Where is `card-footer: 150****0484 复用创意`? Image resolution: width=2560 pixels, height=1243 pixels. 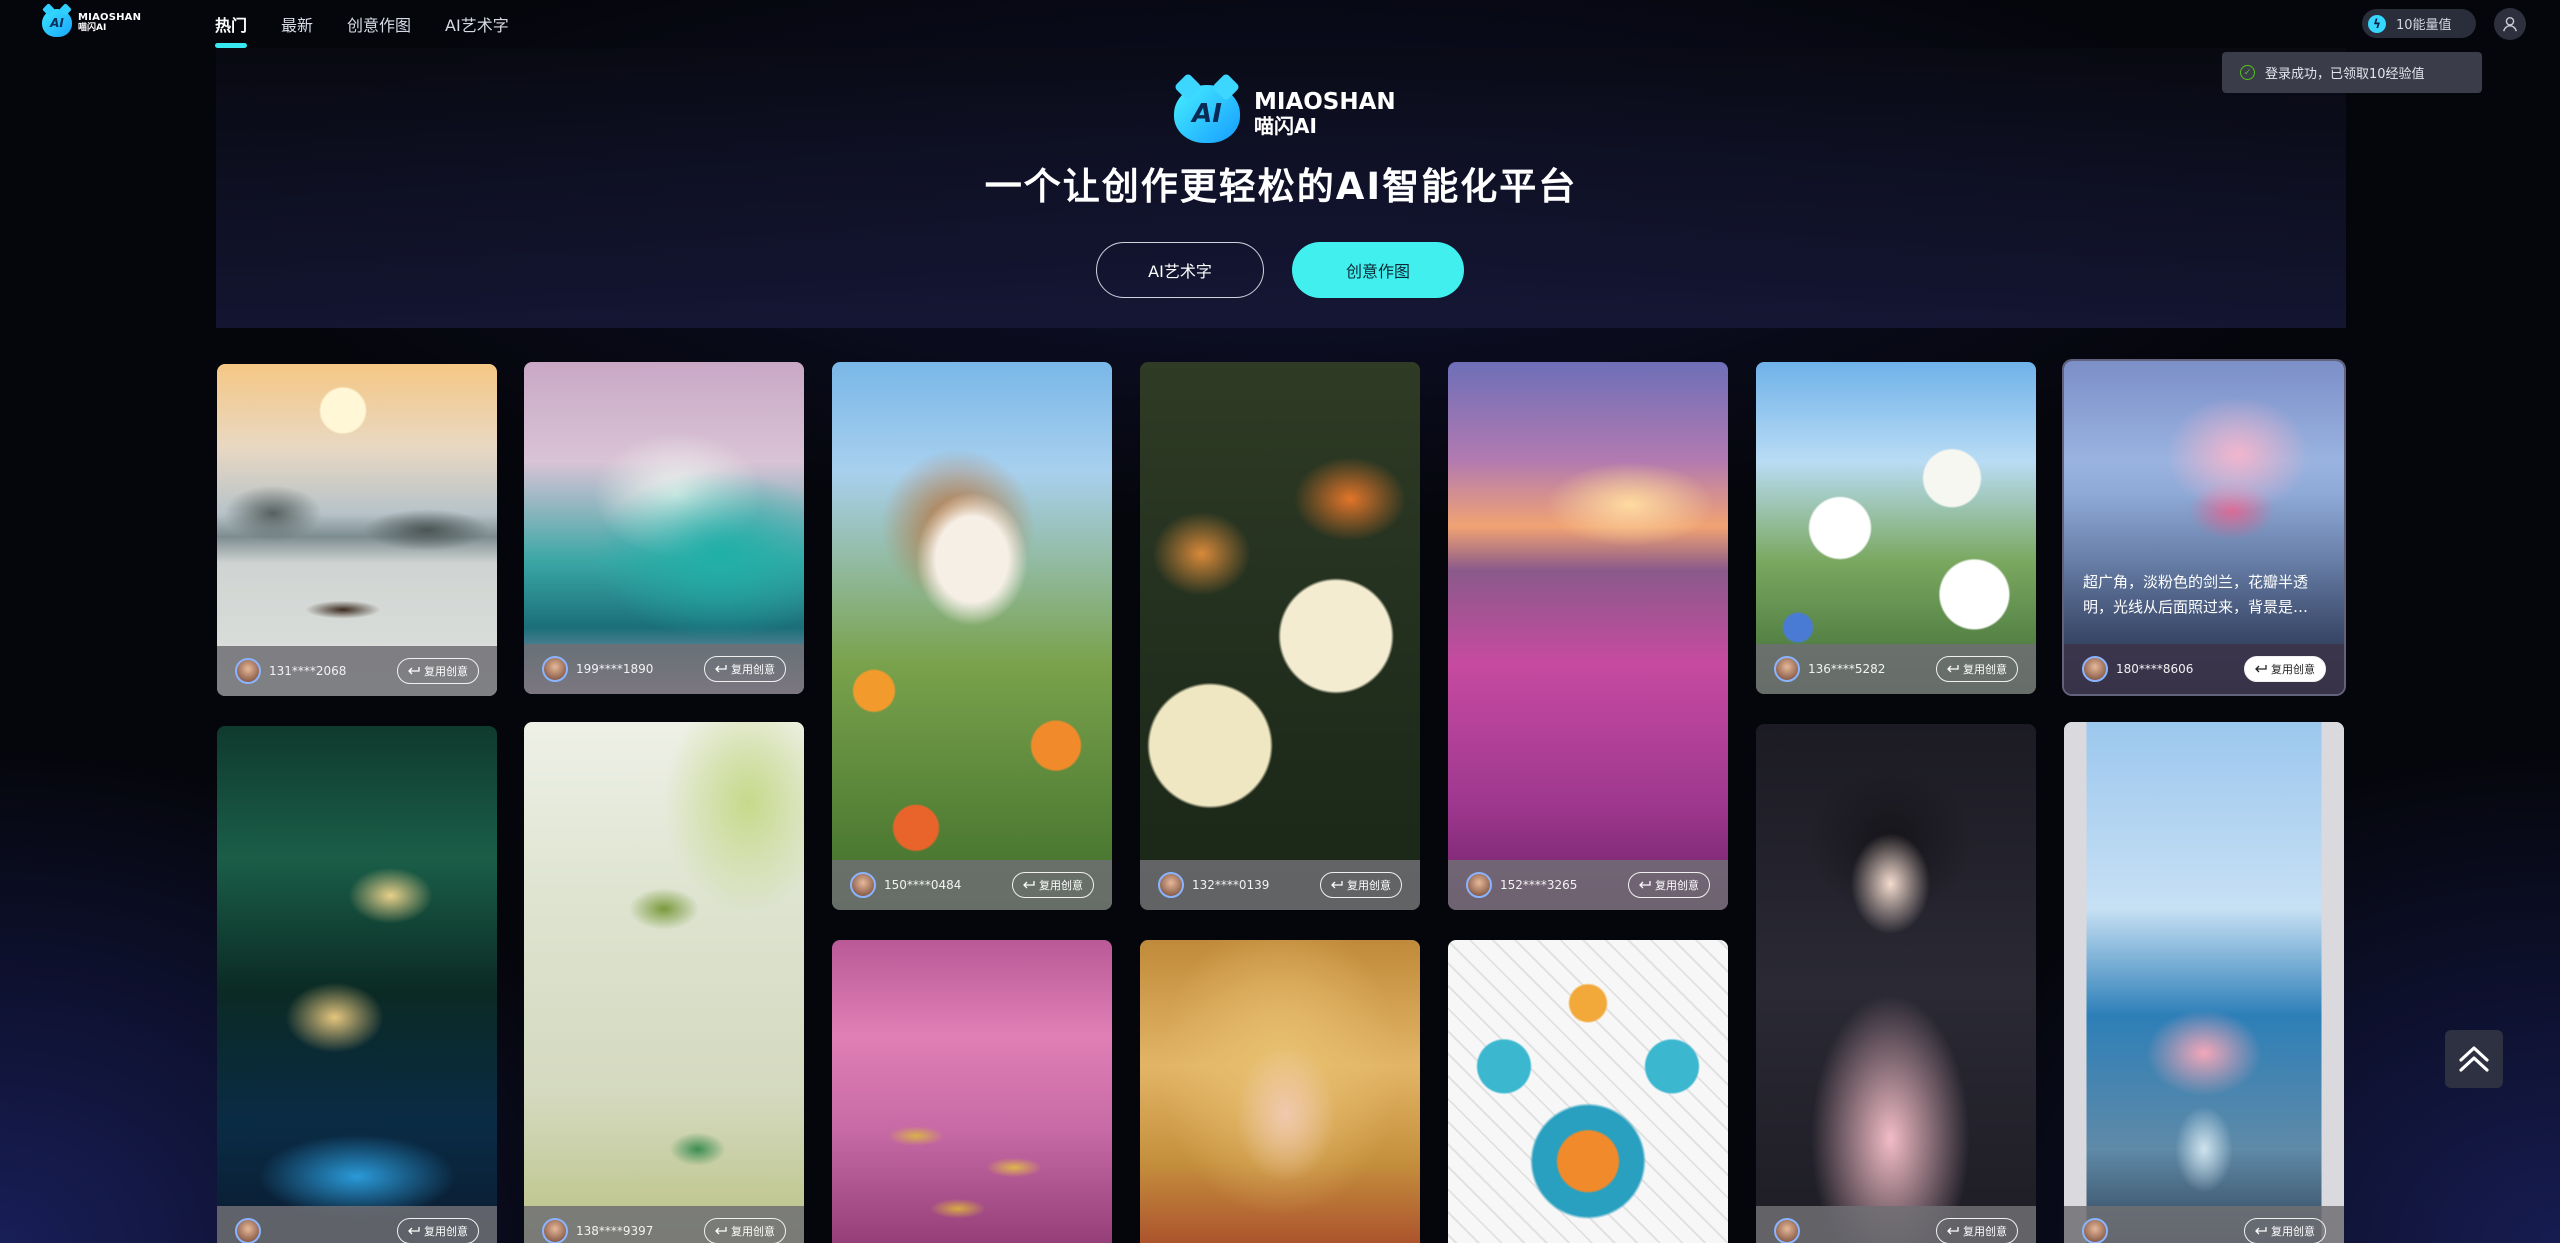
card-footer: 150****0484 复用创意 is located at coordinates (972, 885).